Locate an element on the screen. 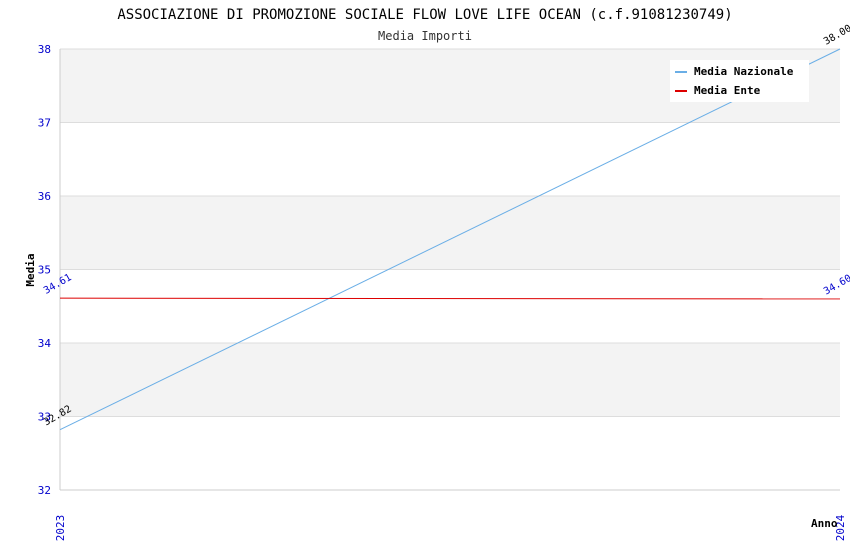  y-tick-label: 38 is located at coordinates (44, 49).